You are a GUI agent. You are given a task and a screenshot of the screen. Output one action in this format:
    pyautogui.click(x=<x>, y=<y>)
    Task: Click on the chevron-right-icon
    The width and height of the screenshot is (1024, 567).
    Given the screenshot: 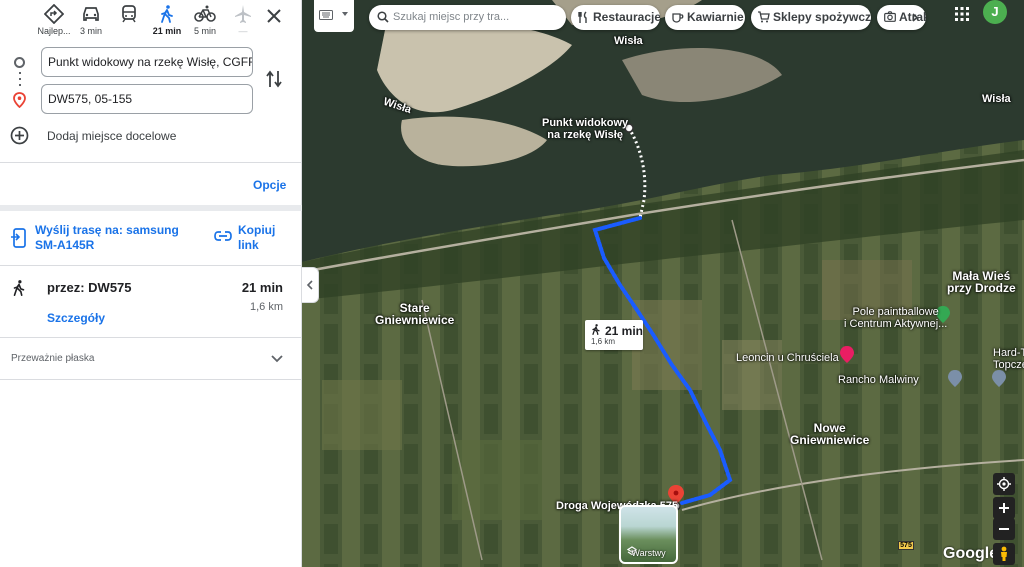 What is the action you would take?
    pyautogui.click(x=915, y=17)
    